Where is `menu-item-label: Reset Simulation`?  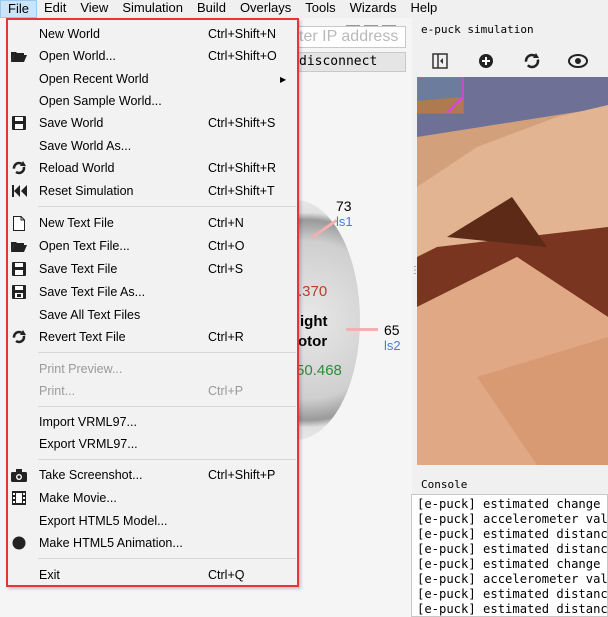
menu-item-label: Reset Simulation is located at coordinates (86, 191).